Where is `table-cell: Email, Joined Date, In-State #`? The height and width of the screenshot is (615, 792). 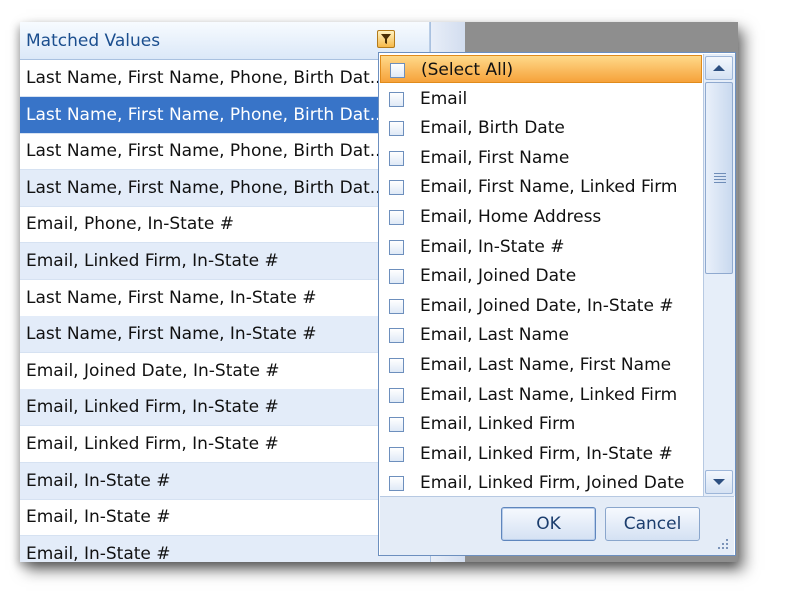 table-cell: Email, Joined Date, In-State # is located at coordinates (153, 370).